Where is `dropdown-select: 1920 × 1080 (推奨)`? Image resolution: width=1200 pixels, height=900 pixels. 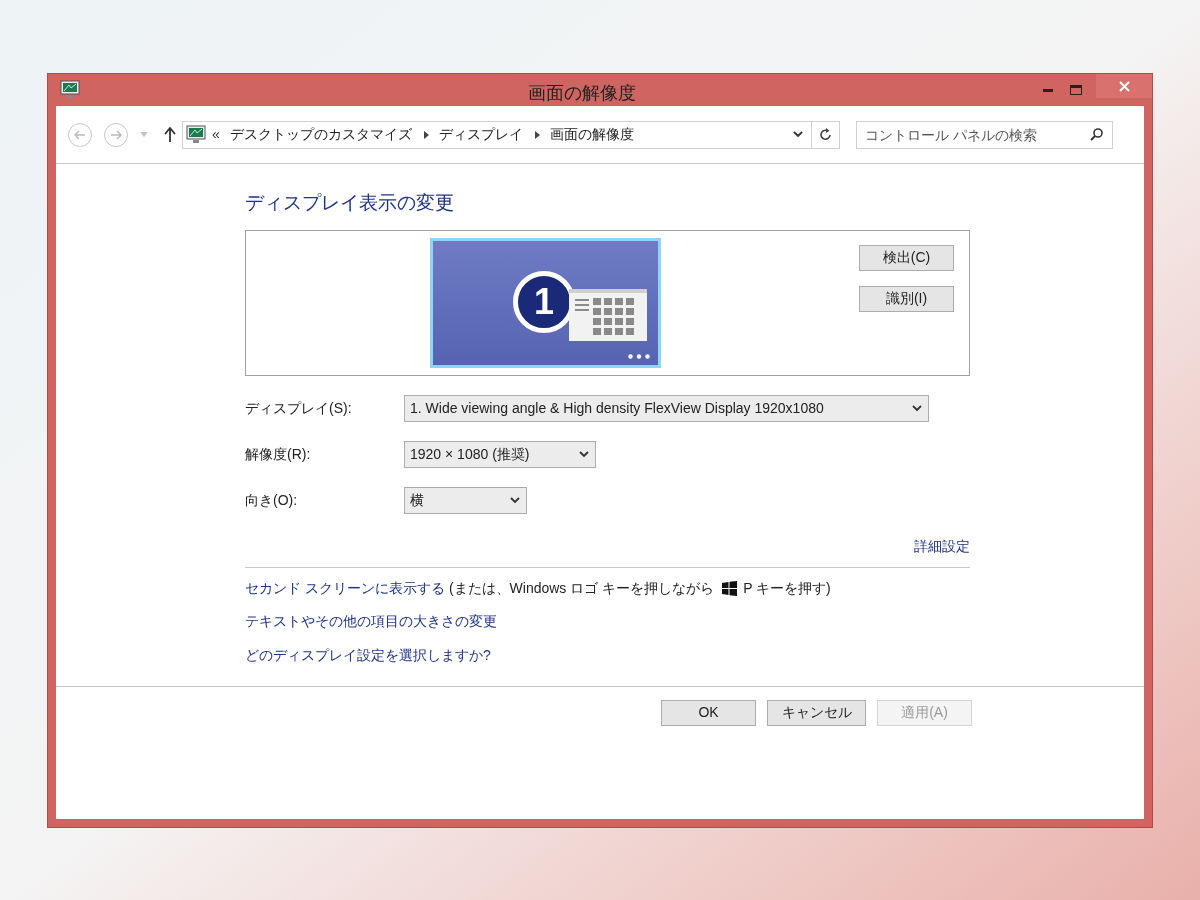
dropdown-select: 1920 × 1080 (推奨) is located at coordinates (500, 454).